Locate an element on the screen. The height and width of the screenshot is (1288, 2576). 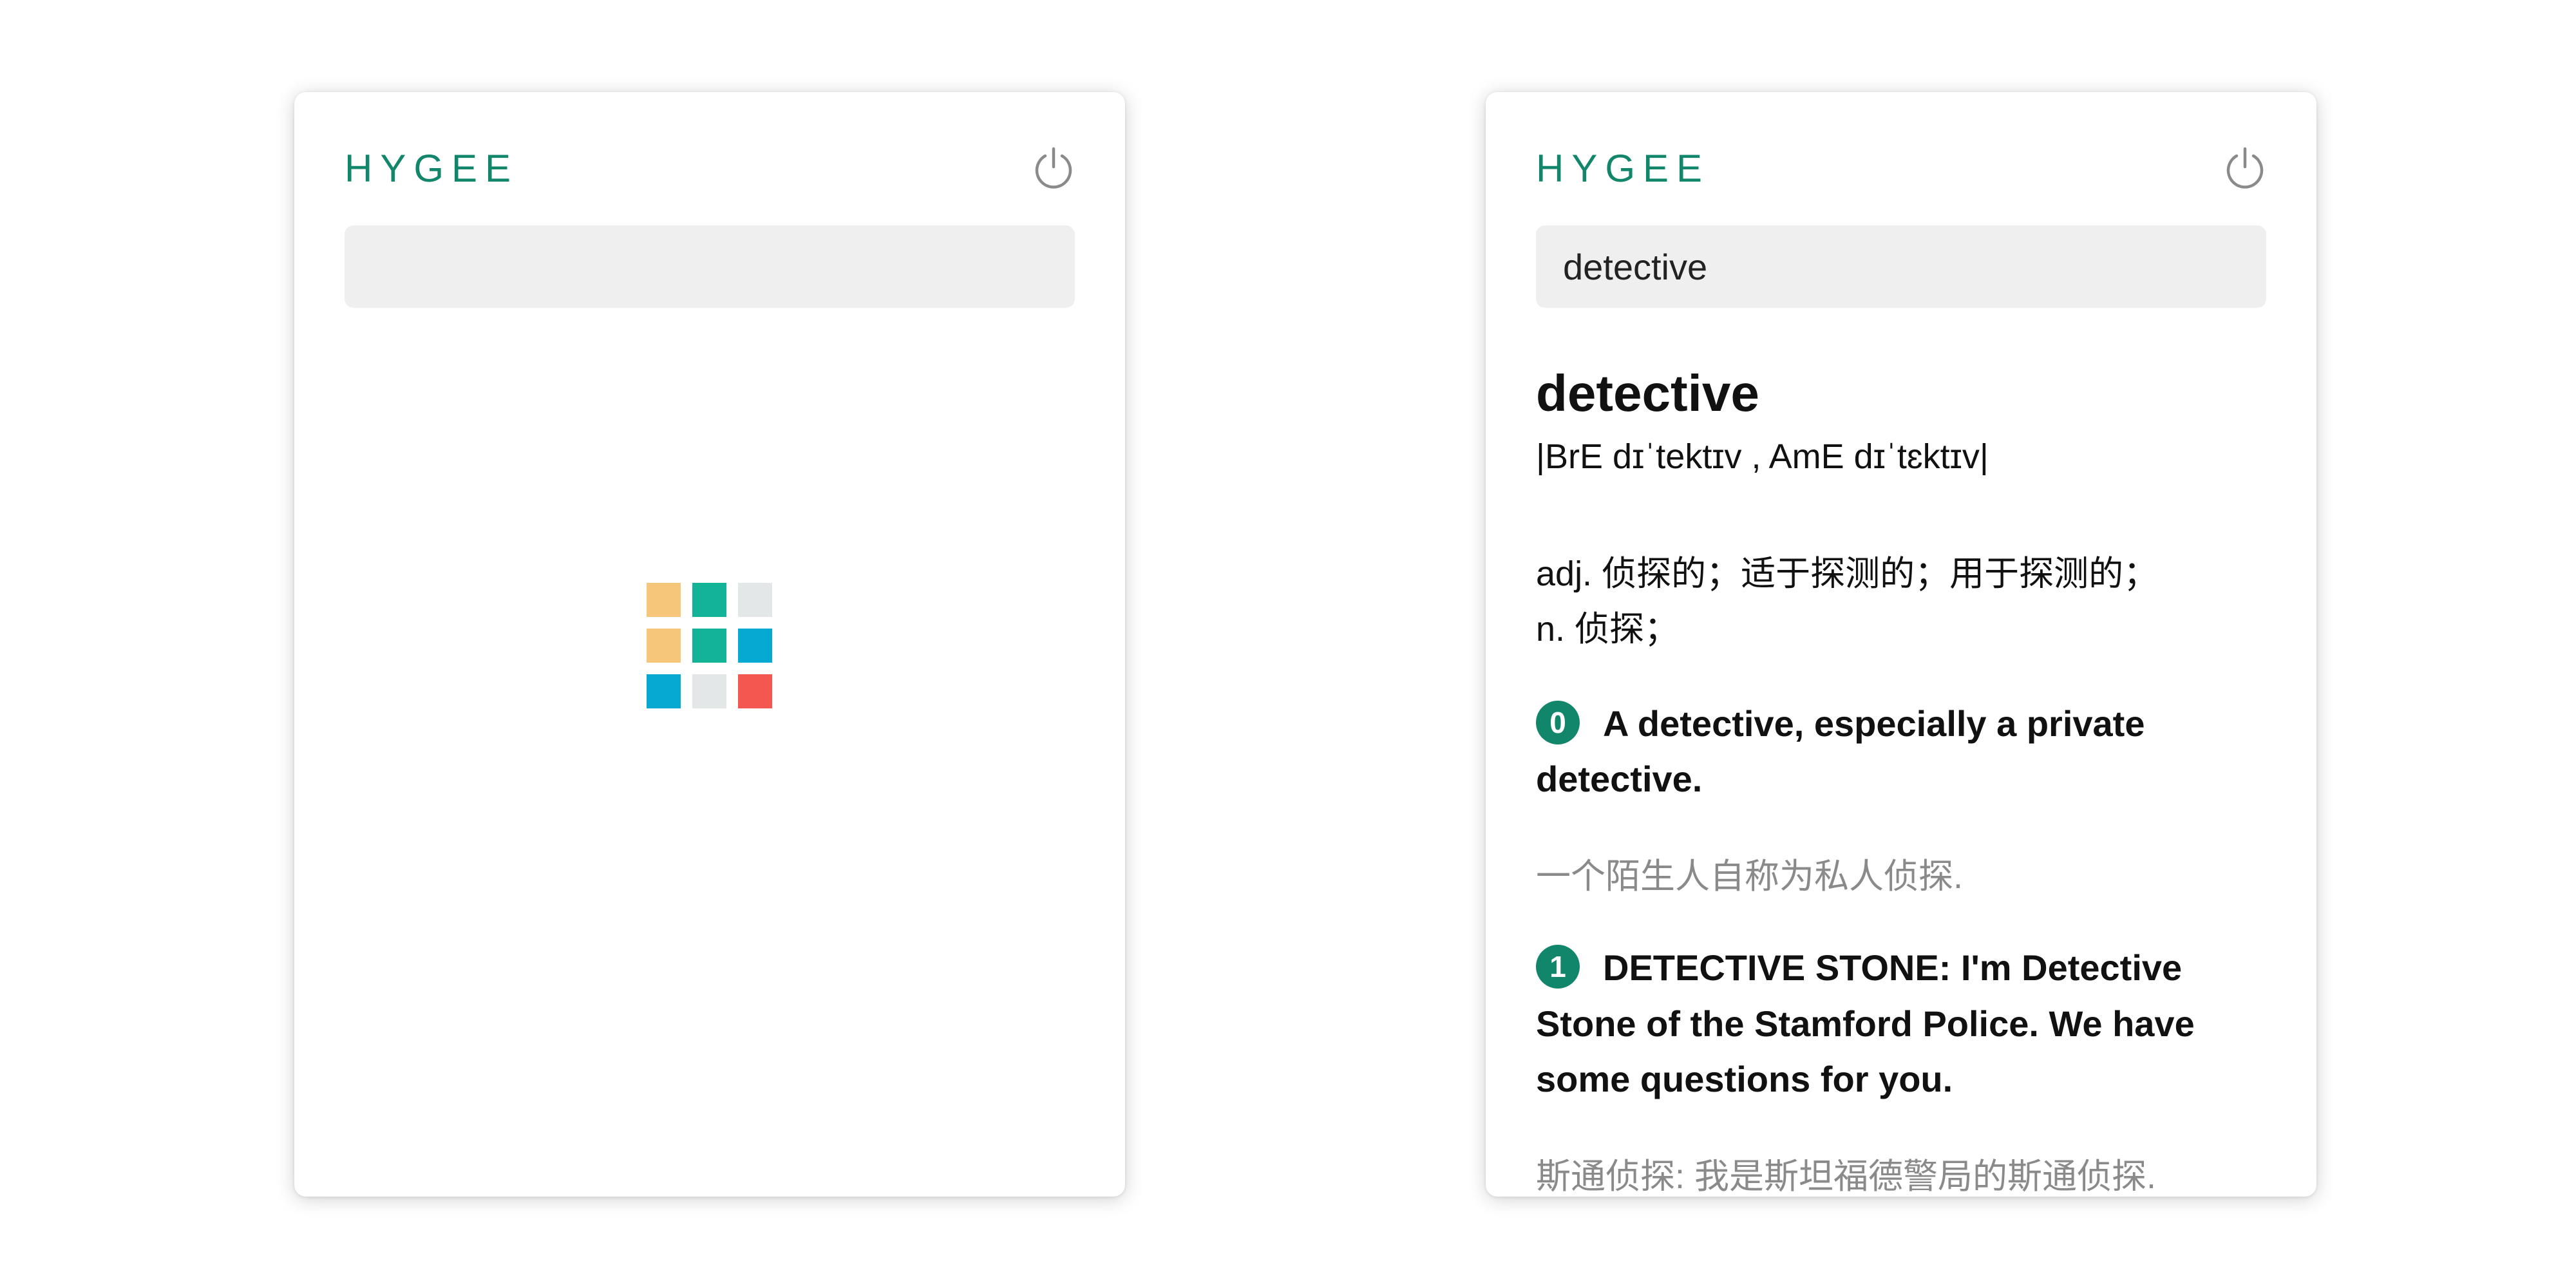
headword: detective is located at coordinates (1647, 394).